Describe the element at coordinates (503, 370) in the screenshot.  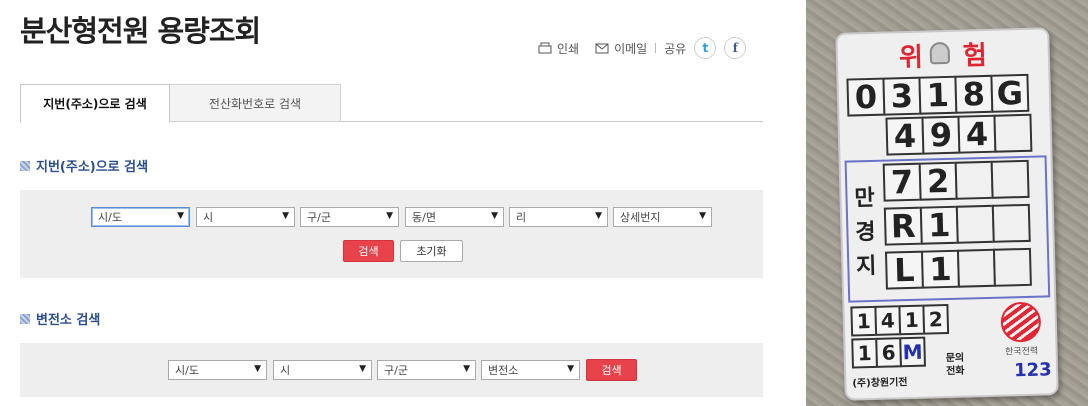
I see `select-substation-value: 변전소` at that location.